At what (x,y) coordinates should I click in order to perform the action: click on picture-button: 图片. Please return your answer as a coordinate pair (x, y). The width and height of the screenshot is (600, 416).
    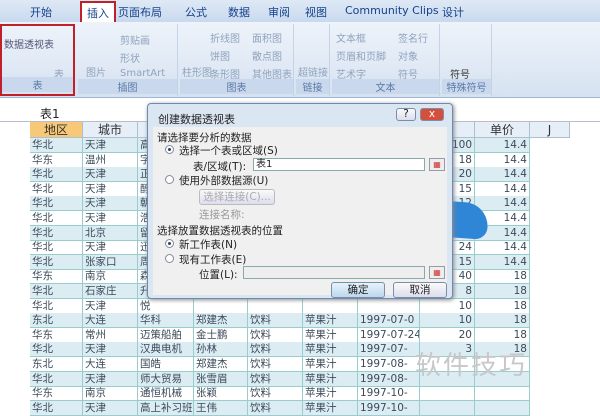
    Looking at the image, I should click on (96, 71).